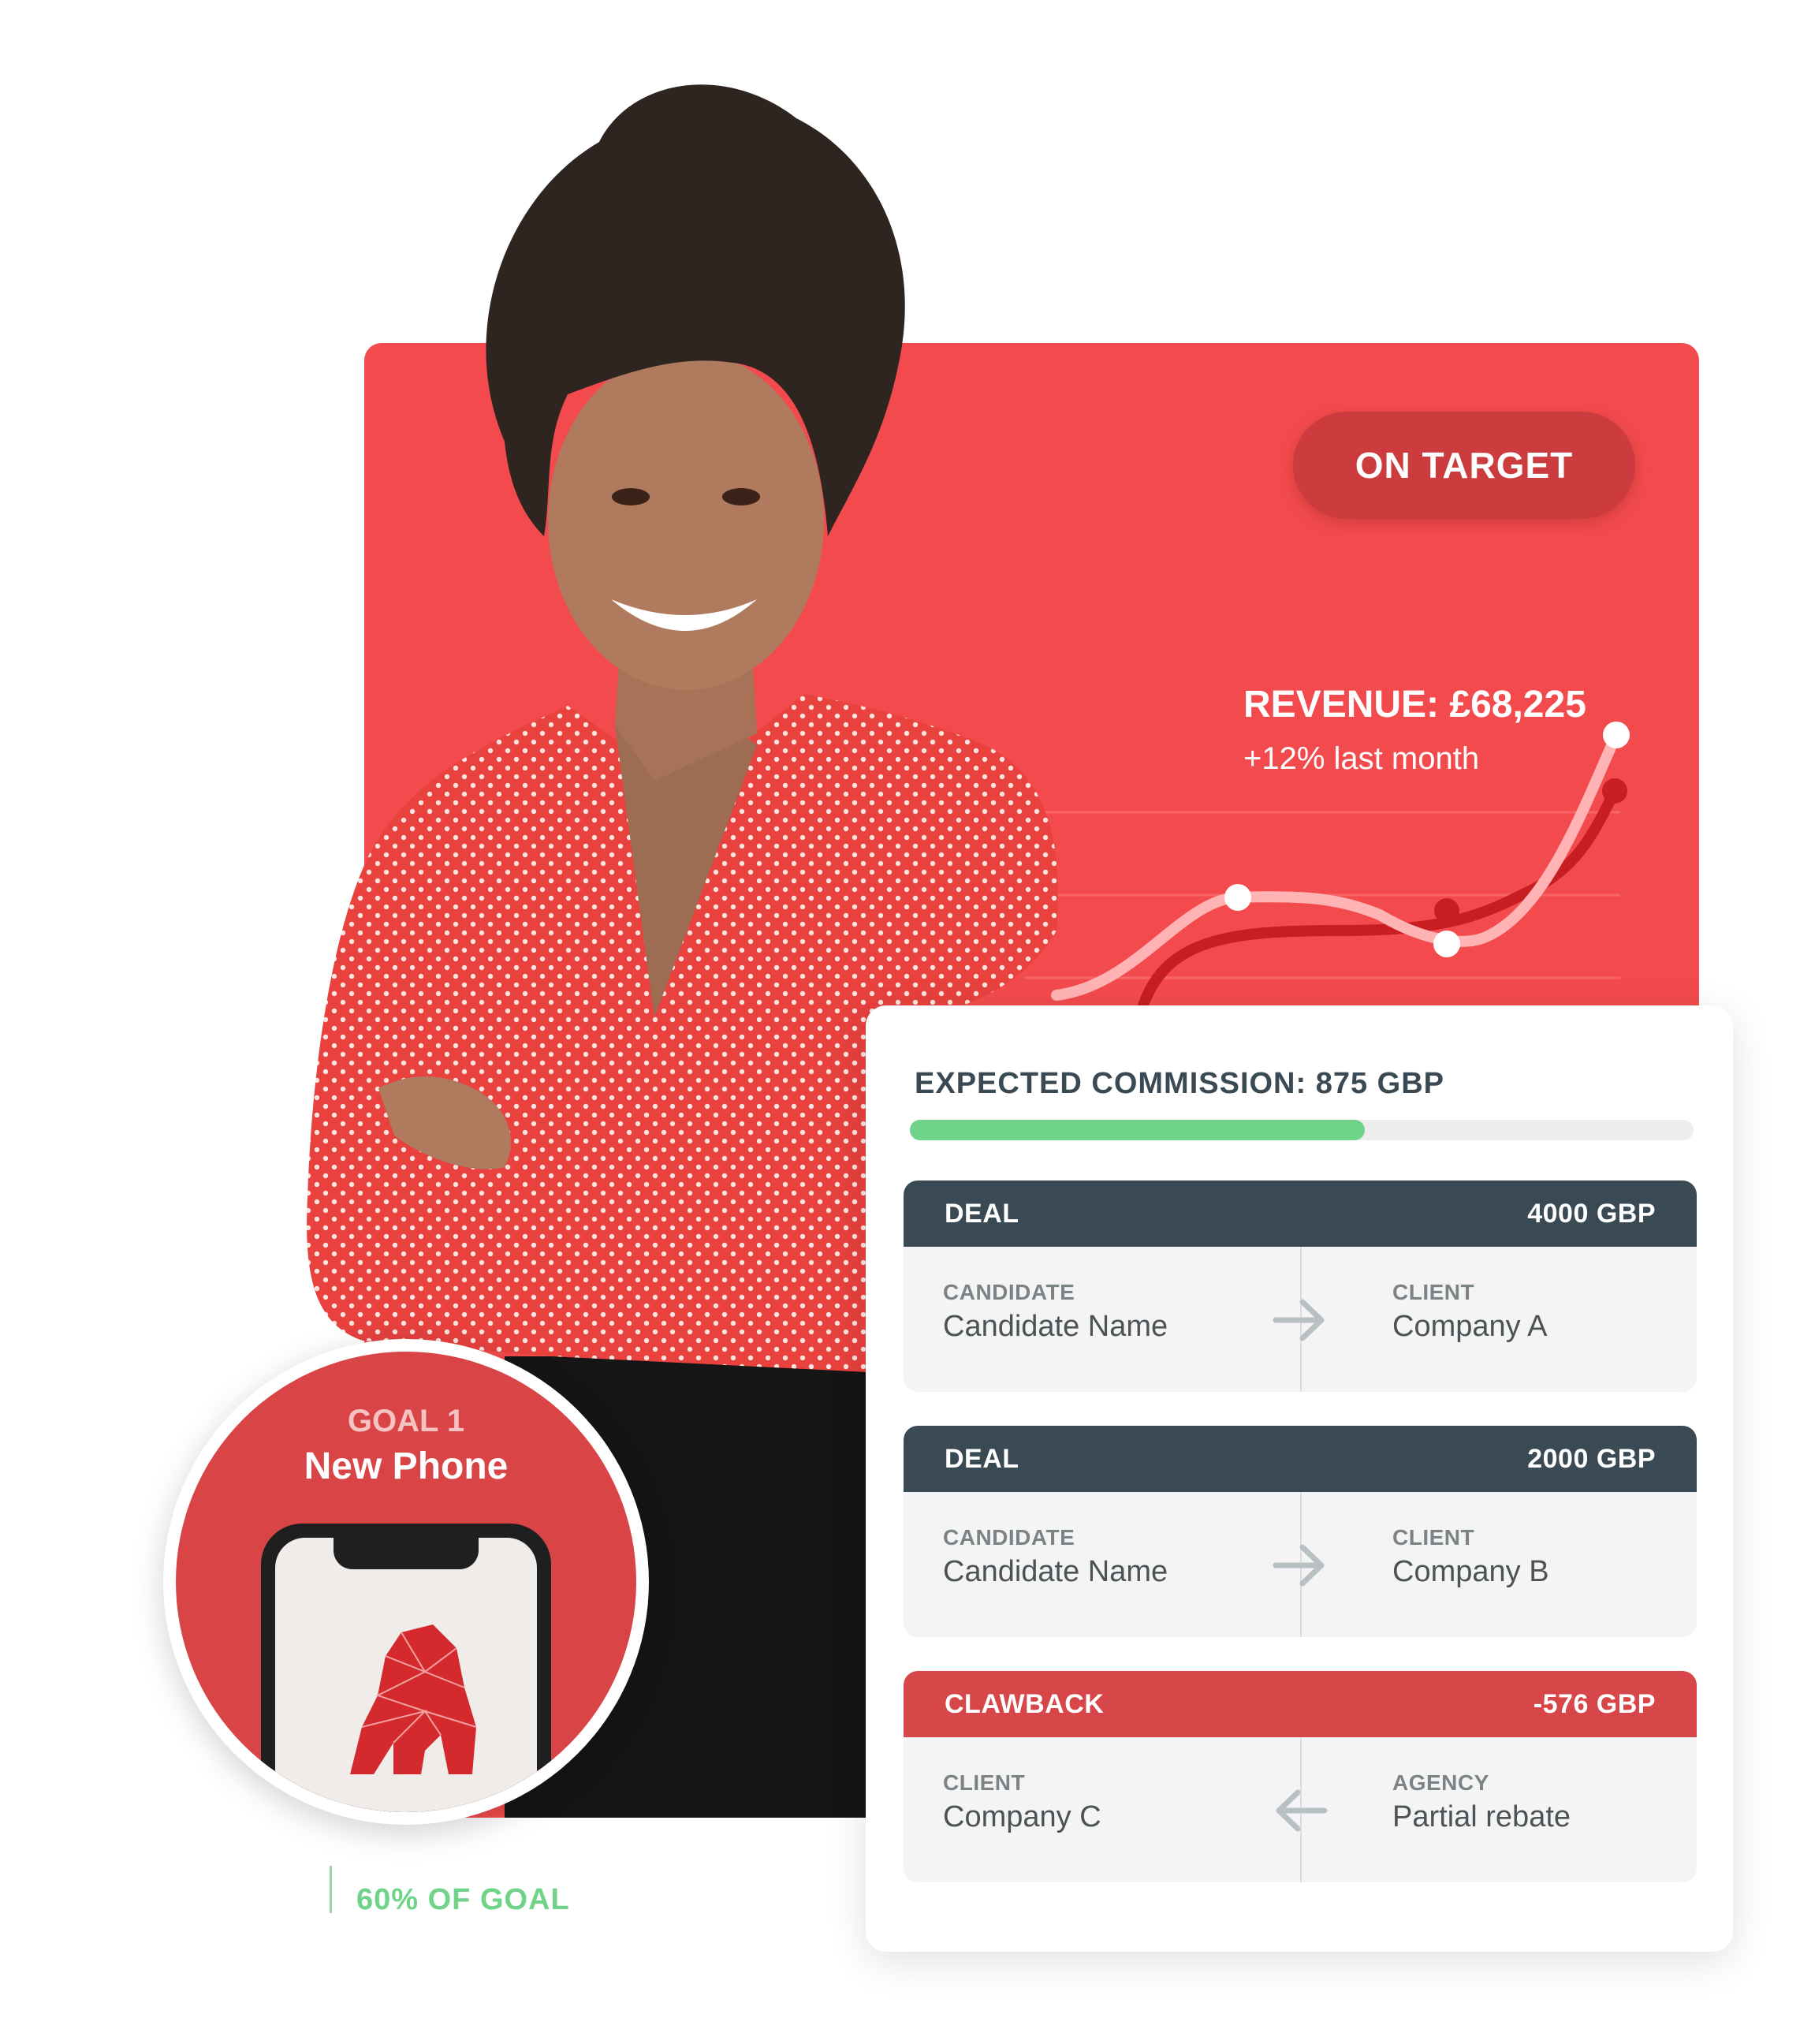 The height and width of the screenshot is (2044, 1800). I want to click on entry-right-value: Company B, so click(1470, 1571).